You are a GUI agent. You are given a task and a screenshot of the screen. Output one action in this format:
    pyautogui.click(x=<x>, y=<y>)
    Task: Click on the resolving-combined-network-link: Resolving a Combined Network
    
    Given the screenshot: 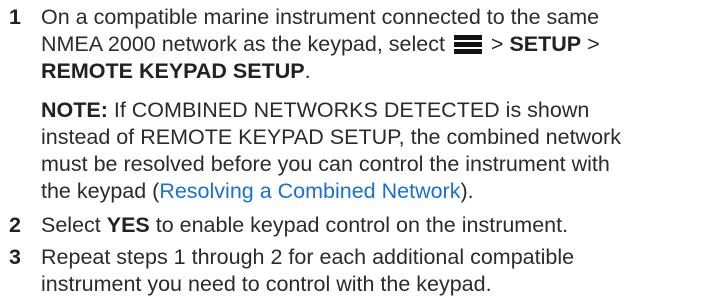 What is the action you would take?
    pyautogui.click(x=309, y=191)
    